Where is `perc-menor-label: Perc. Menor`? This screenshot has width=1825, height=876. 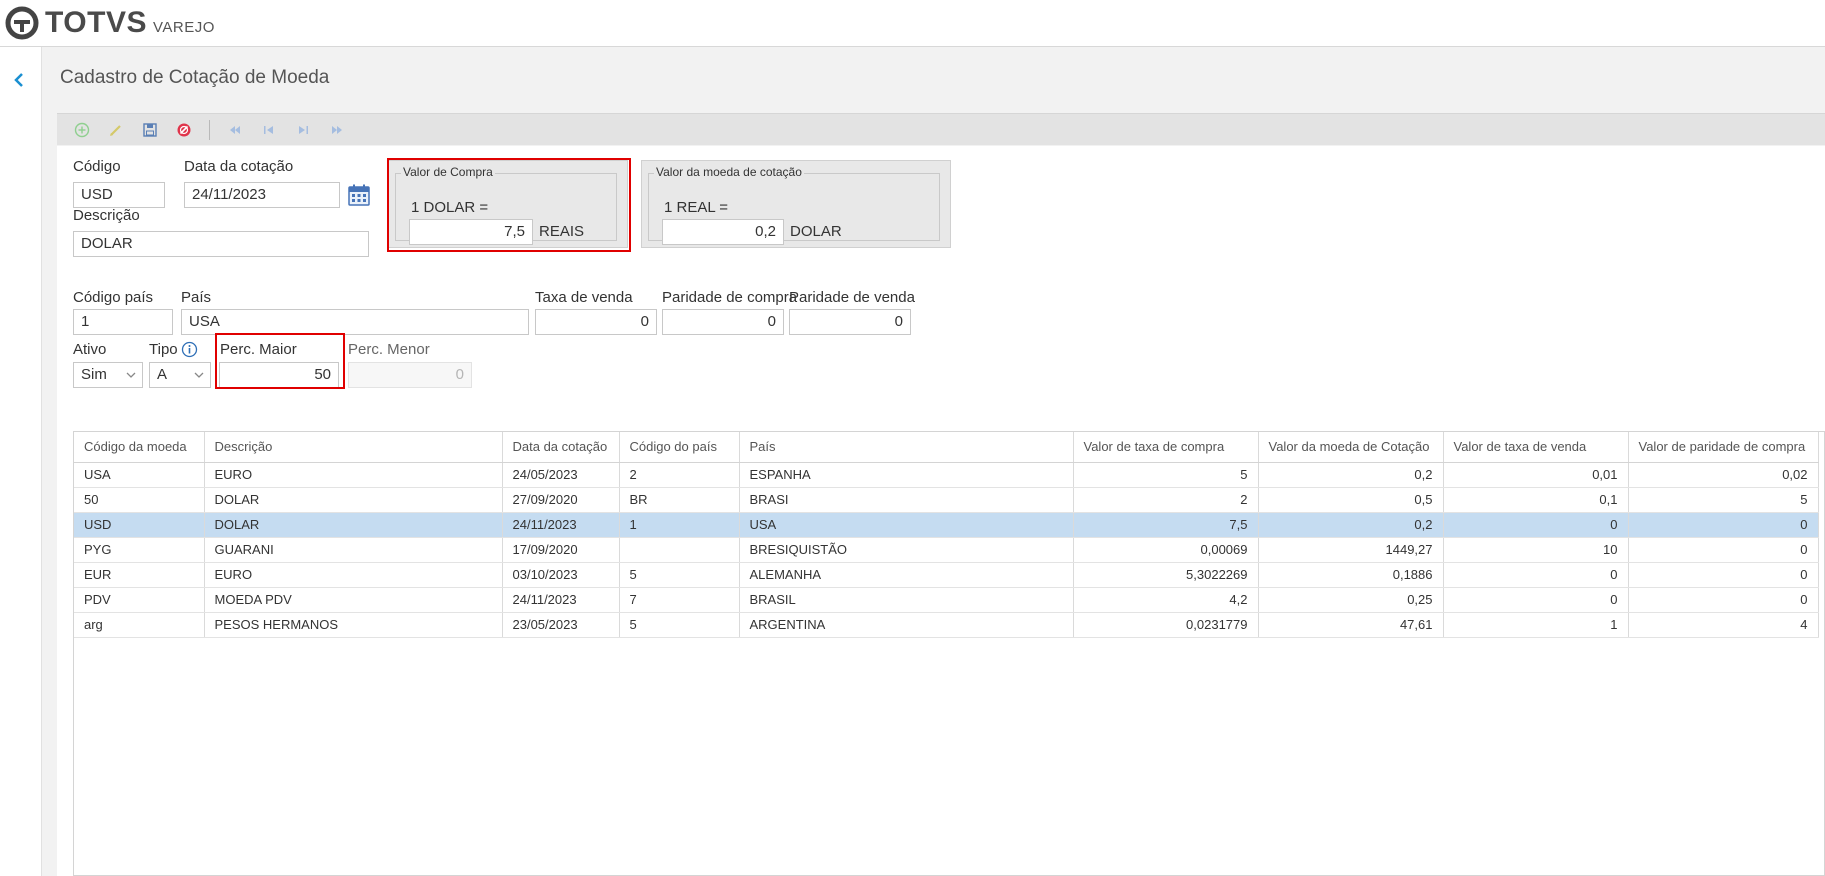
perc-menor-label: Perc. Menor is located at coordinates (389, 349).